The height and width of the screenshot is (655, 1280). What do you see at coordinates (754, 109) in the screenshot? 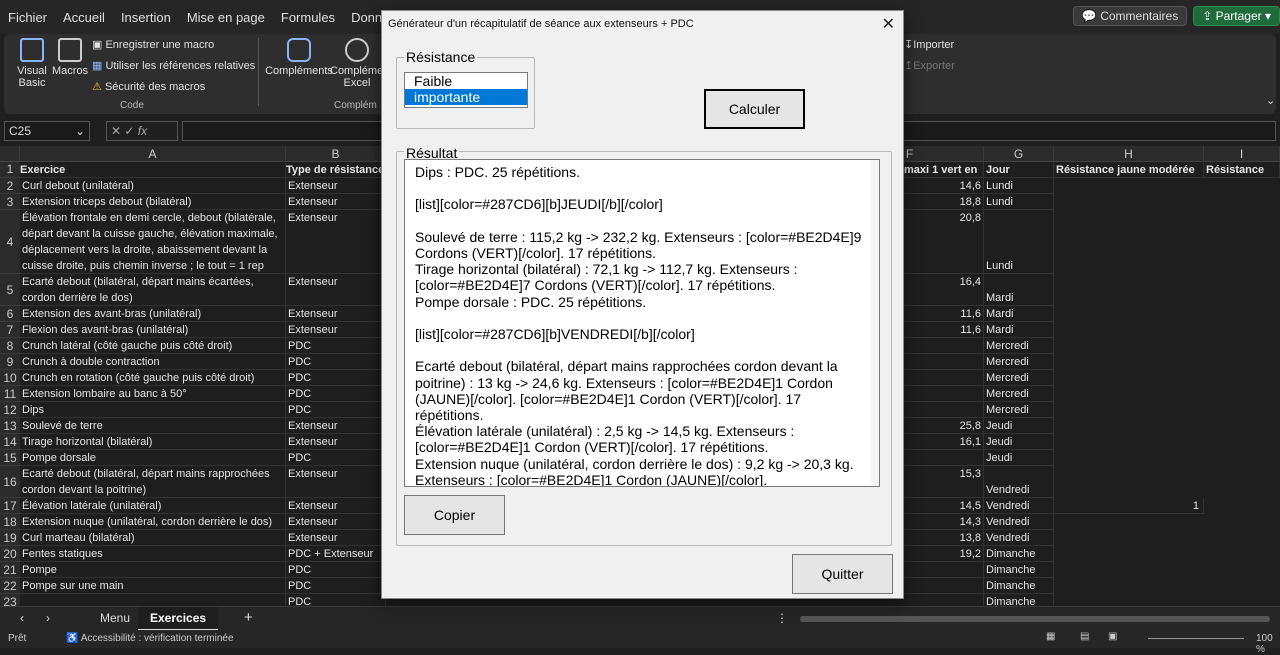
I see `calculate-button: Calculer` at bounding box center [754, 109].